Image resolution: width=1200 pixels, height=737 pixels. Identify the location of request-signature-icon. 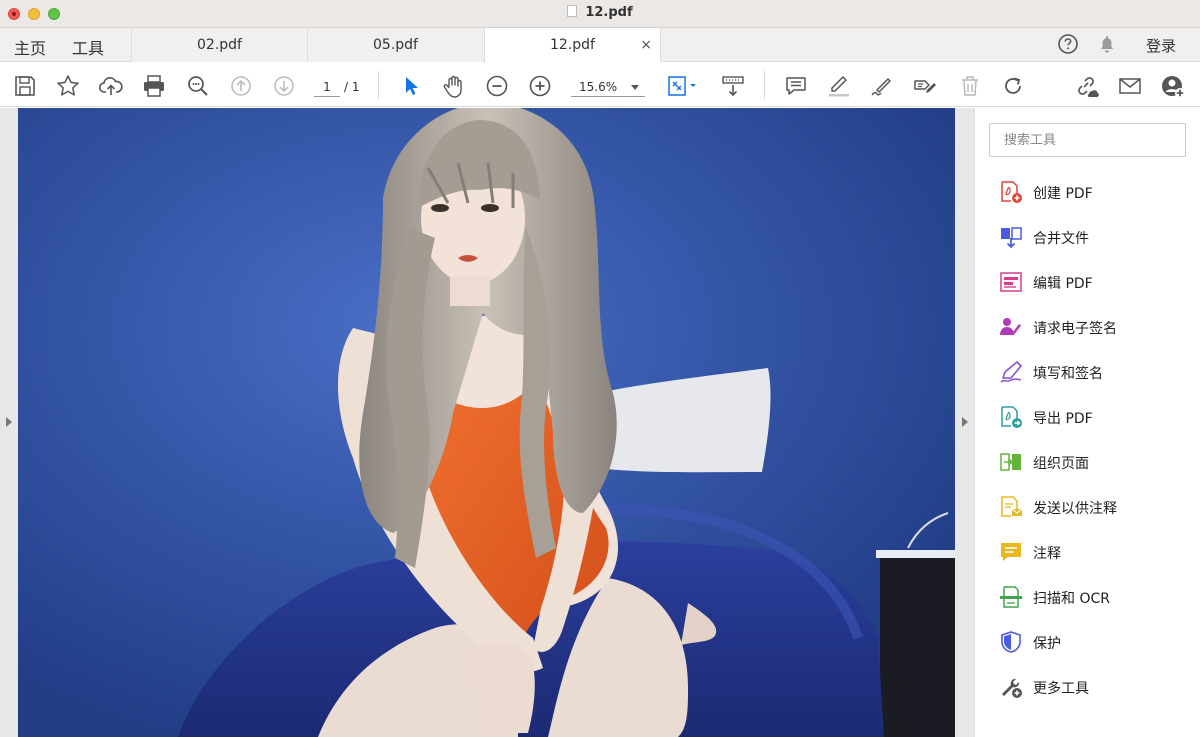
(1010, 326).